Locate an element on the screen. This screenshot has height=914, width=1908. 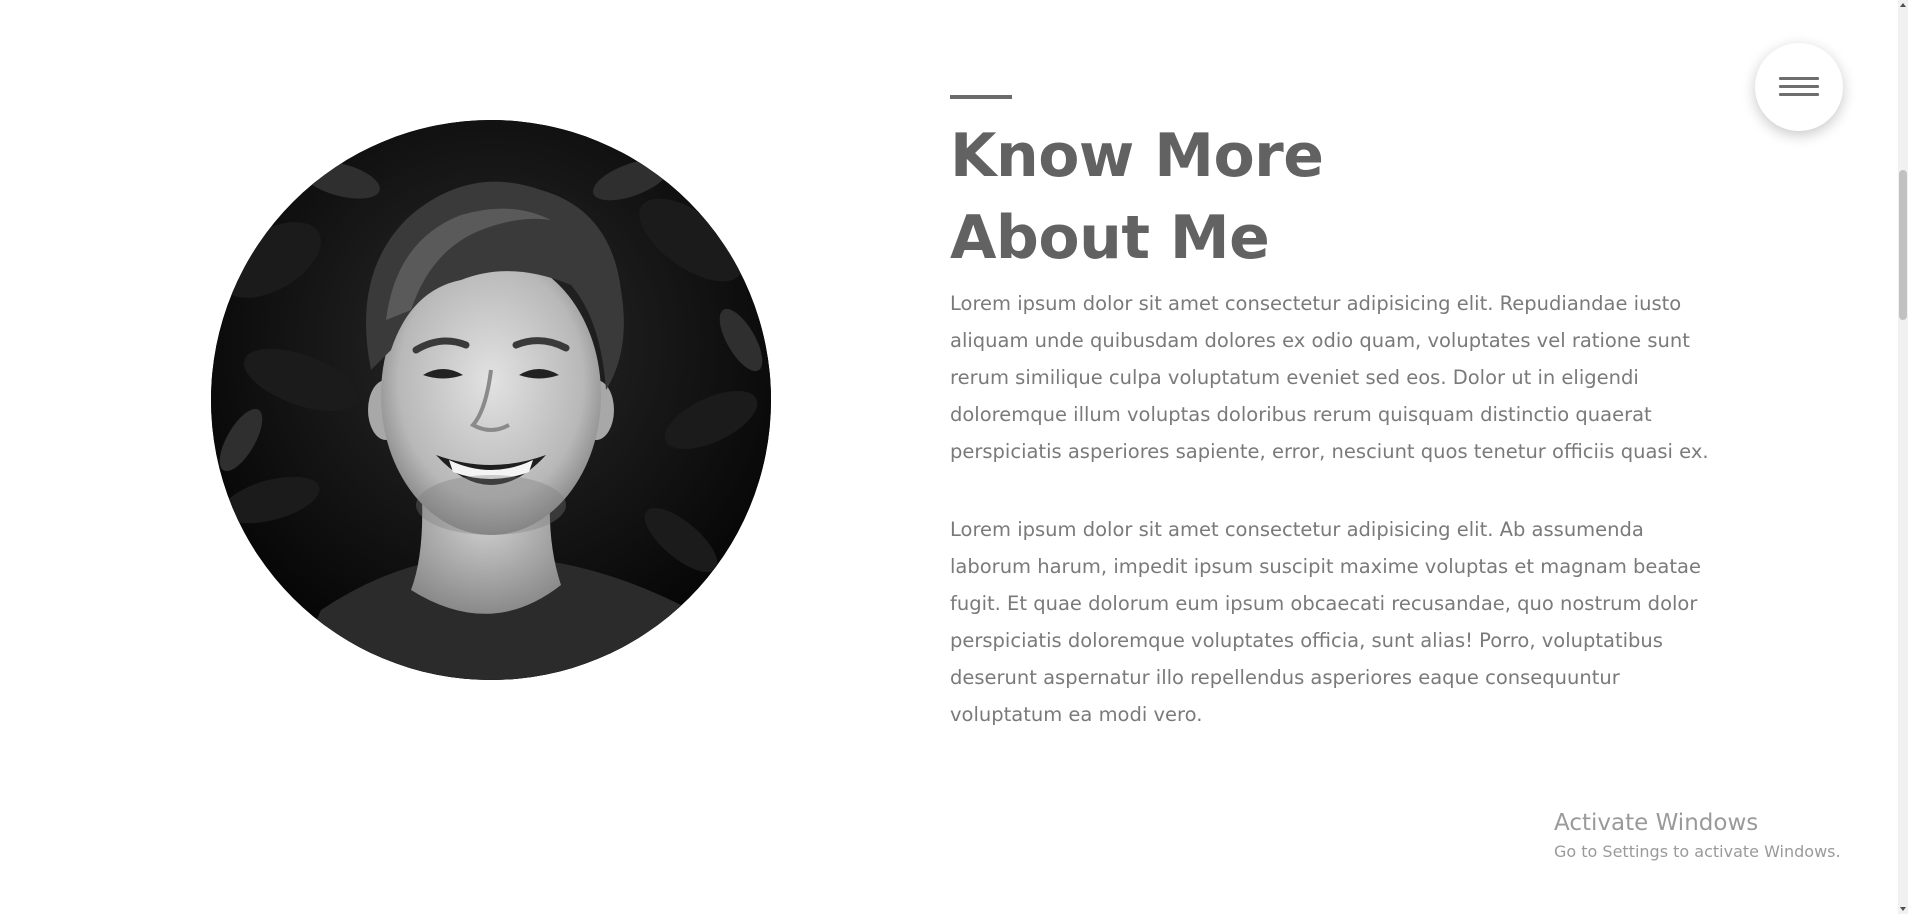
scrollbar-thumb is located at coordinates (1903, 245).